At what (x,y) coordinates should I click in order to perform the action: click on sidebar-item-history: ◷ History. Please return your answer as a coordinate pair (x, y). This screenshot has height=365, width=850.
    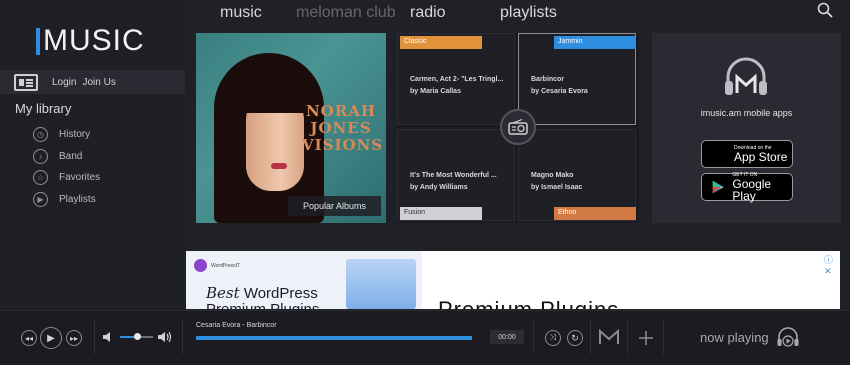
    Looking at the image, I should click on (61, 134).